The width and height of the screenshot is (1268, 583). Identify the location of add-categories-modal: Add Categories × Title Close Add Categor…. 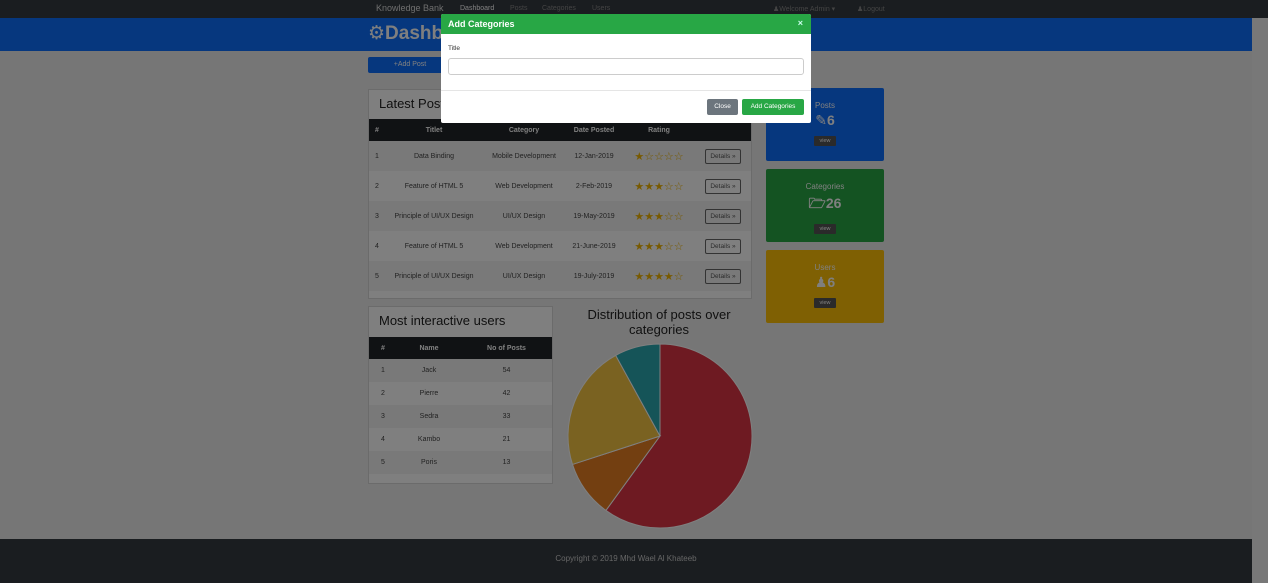
(626, 68).